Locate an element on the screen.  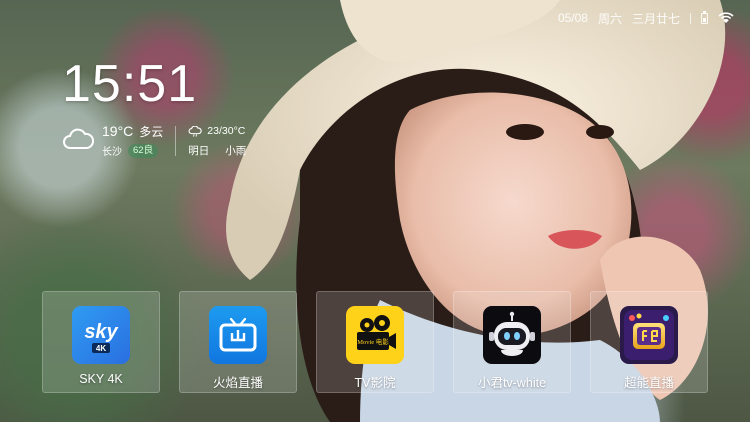
status-weekday: 周六 is located at coordinates (609, 18).